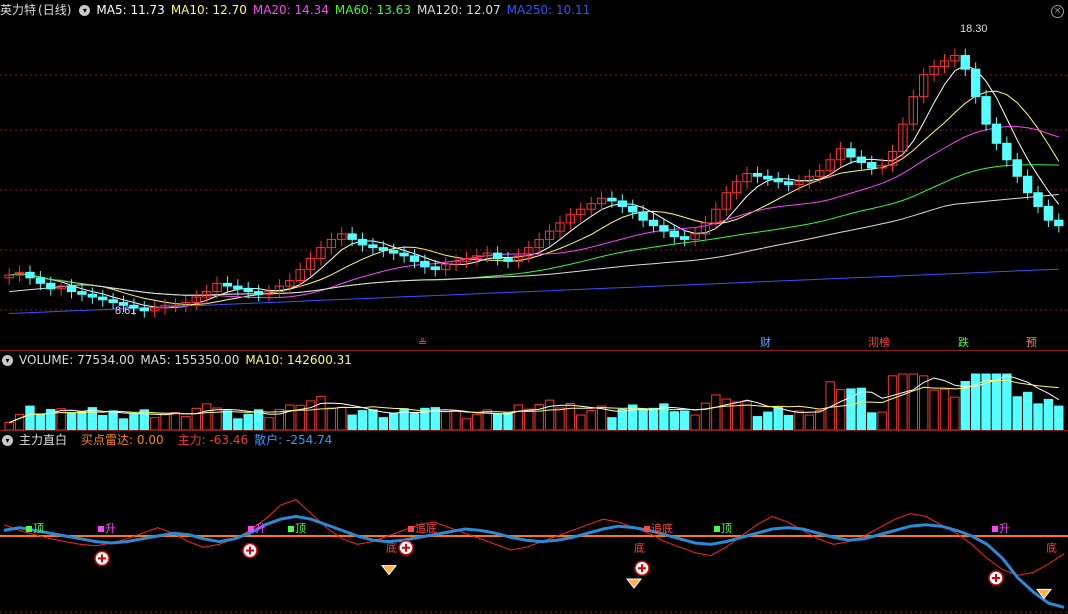 This screenshot has height=614, width=1068. What do you see at coordinates (963, 343) in the screenshot?
I see `event-tag-drop: 跌` at bounding box center [963, 343].